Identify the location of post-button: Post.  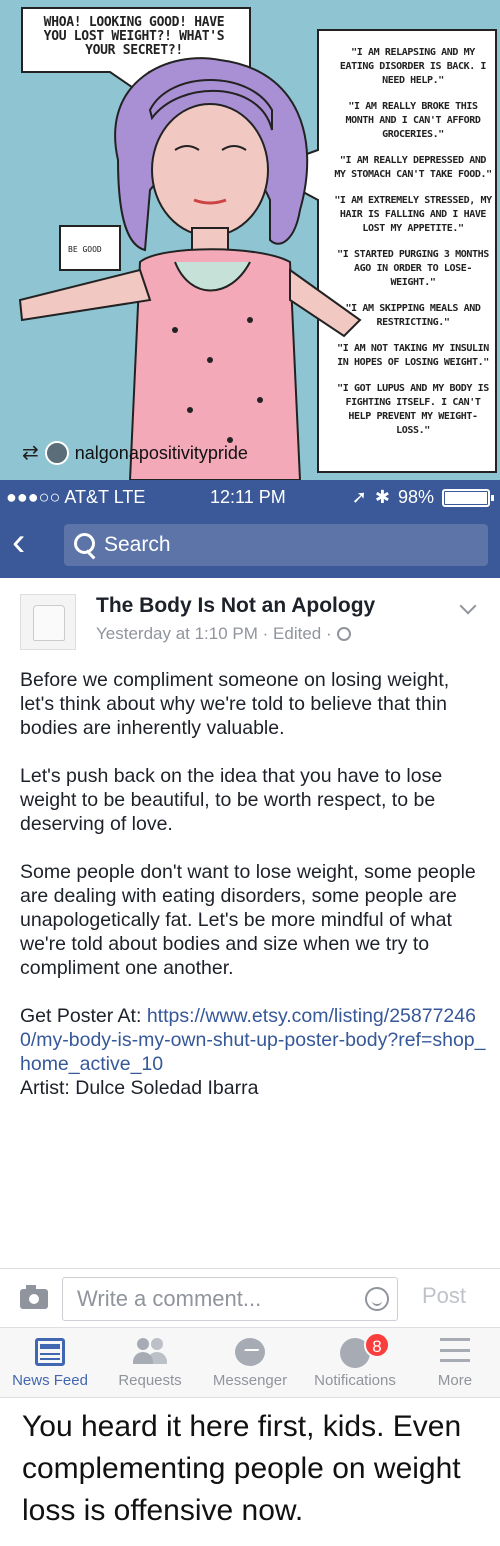
(444, 1296).